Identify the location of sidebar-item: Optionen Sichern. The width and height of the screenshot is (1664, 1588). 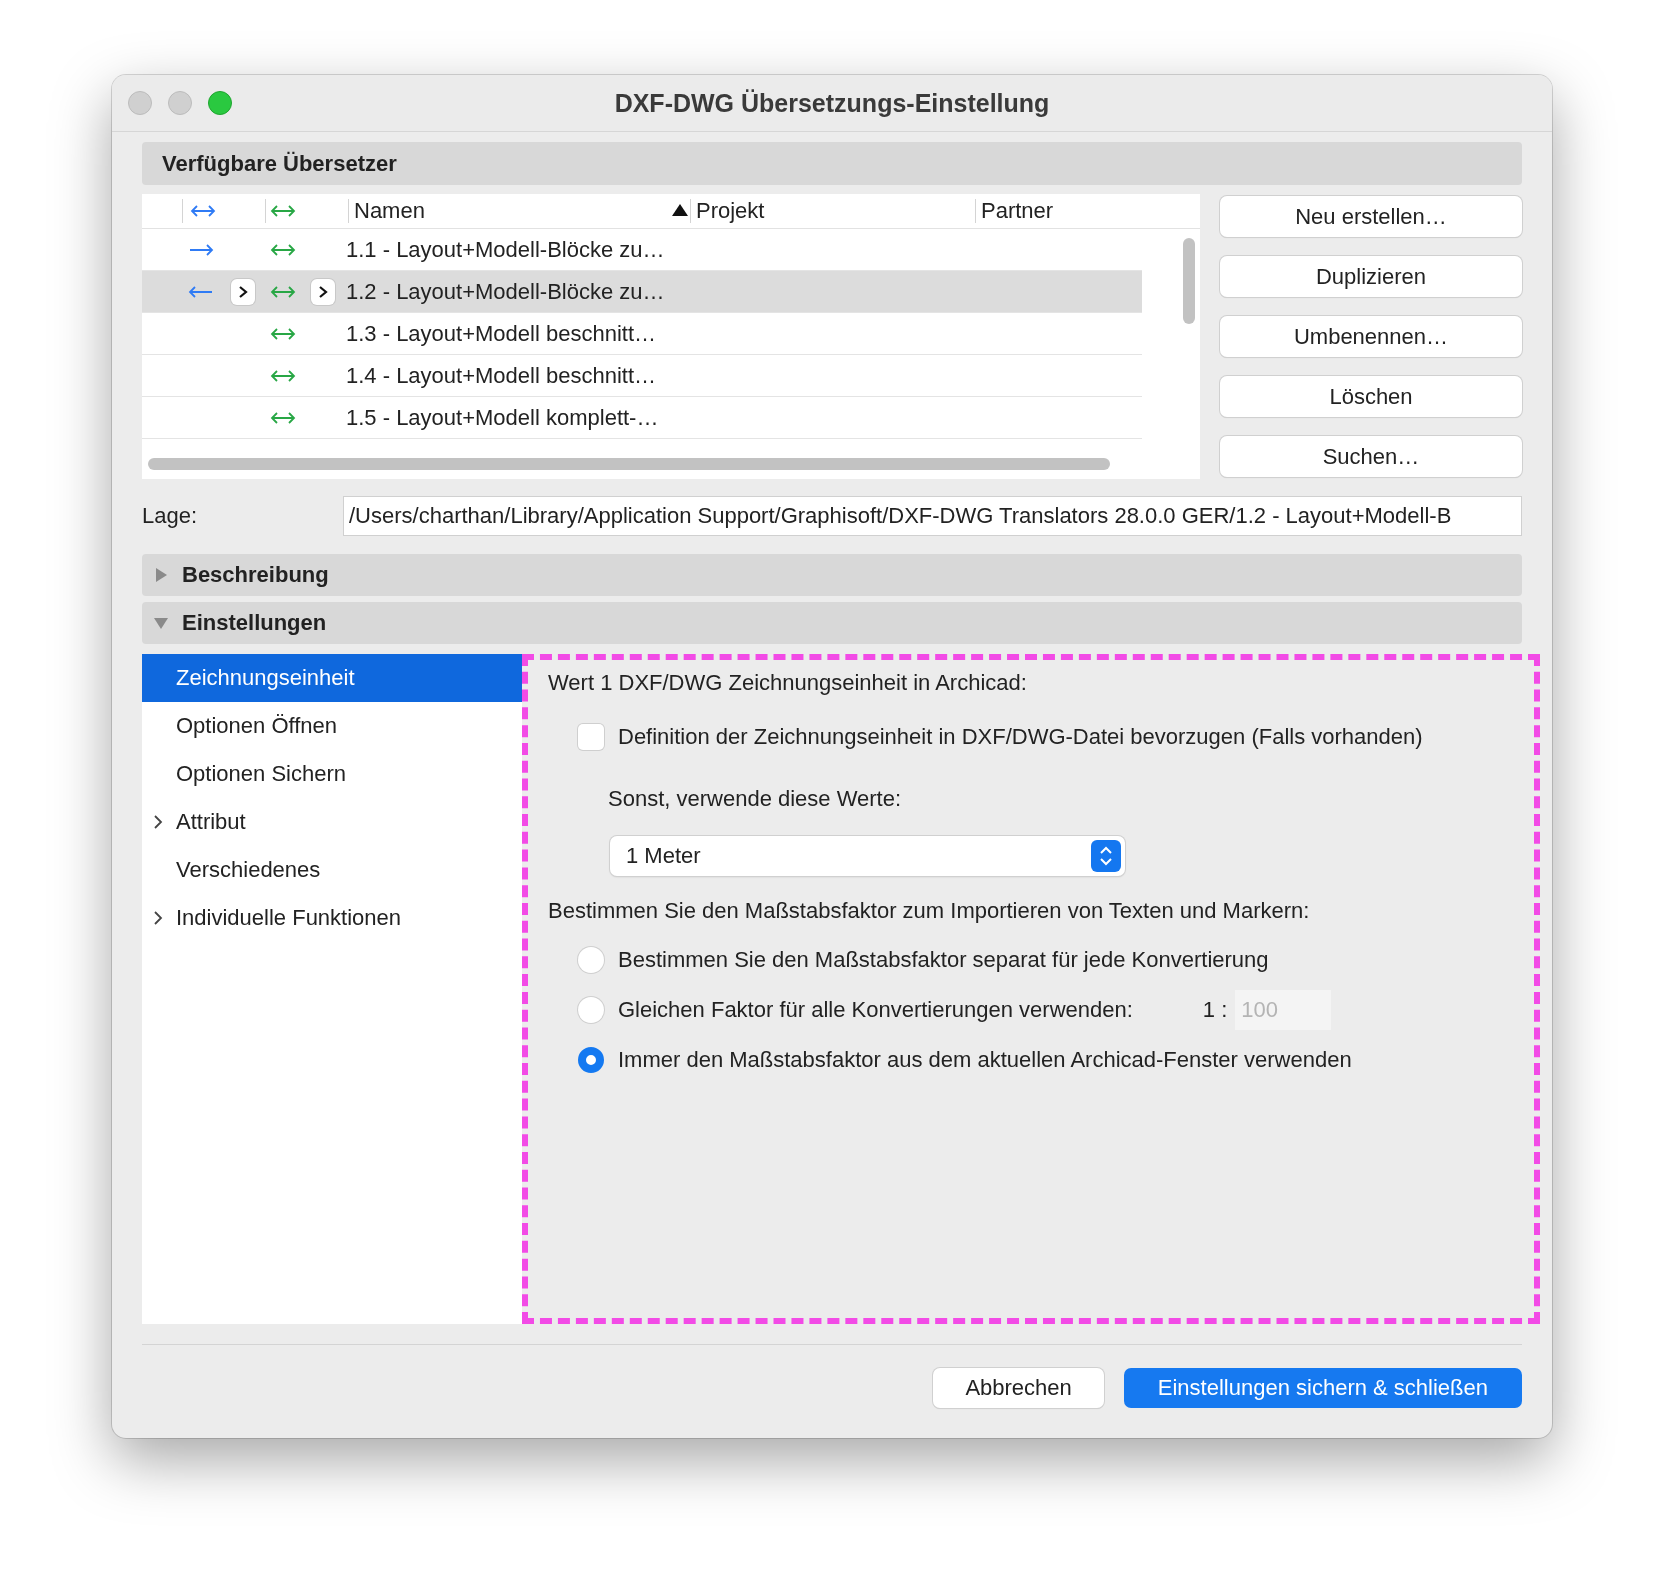
(332, 774).